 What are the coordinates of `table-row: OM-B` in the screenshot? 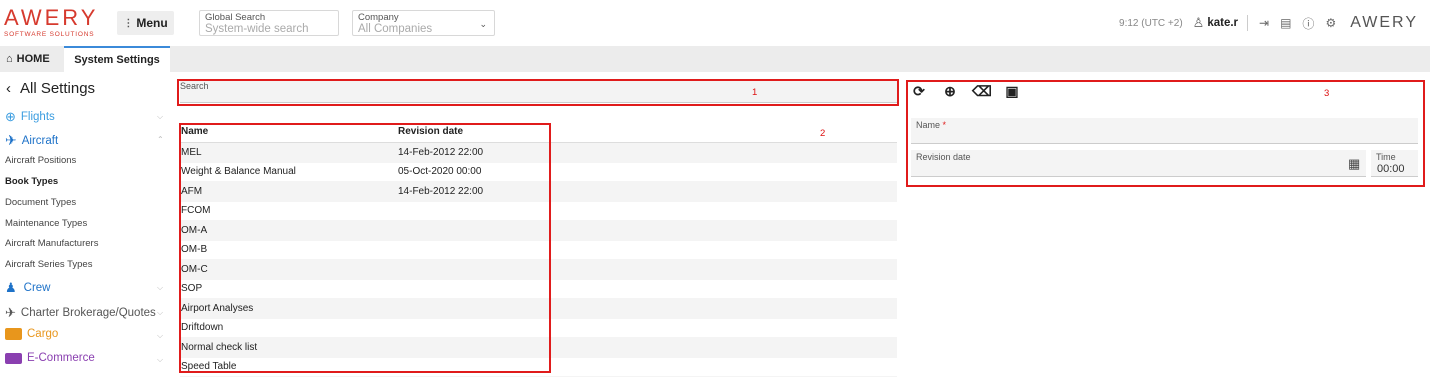 It's located at (538, 250).